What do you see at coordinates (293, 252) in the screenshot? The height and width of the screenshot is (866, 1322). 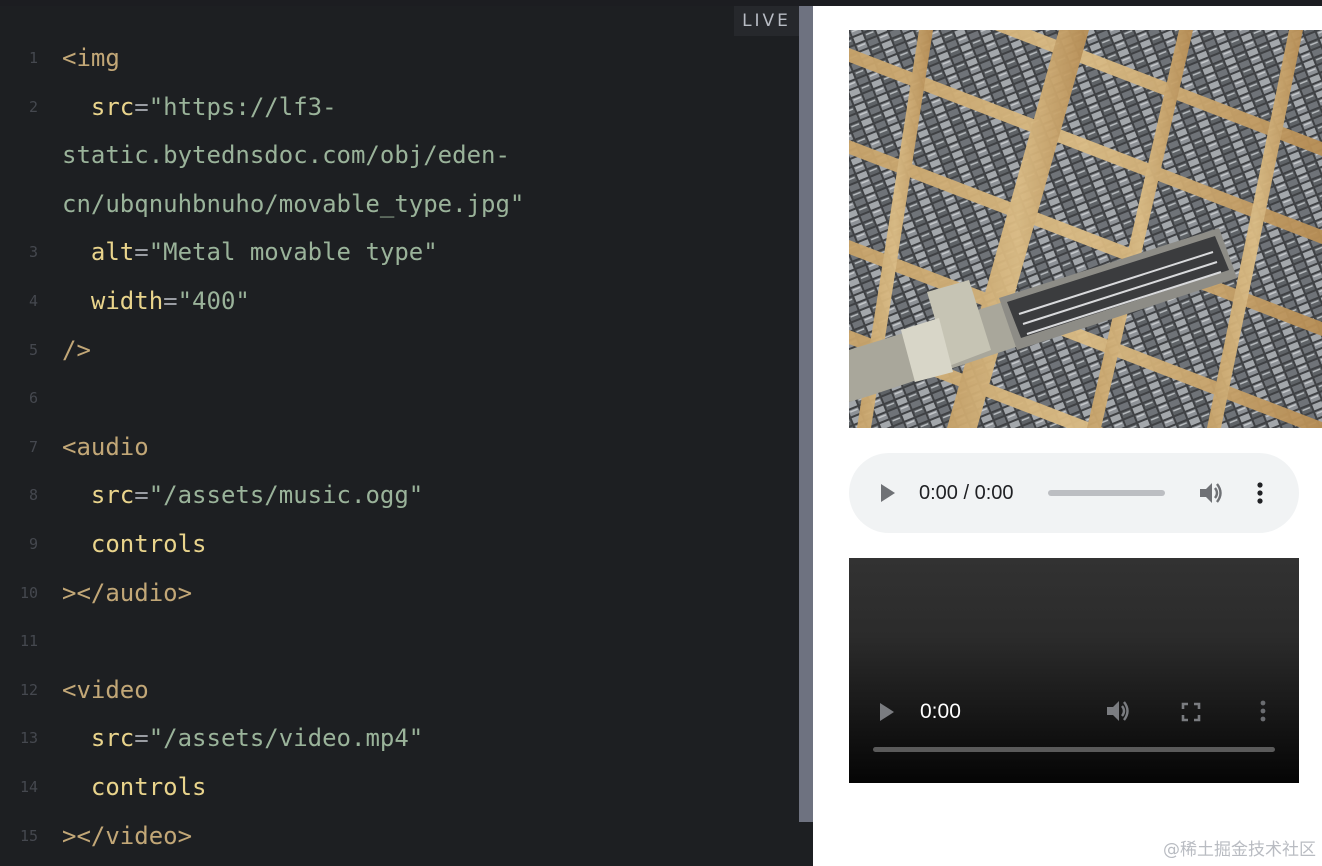 I see `code-token-str: "Metal movable type"` at bounding box center [293, 252].